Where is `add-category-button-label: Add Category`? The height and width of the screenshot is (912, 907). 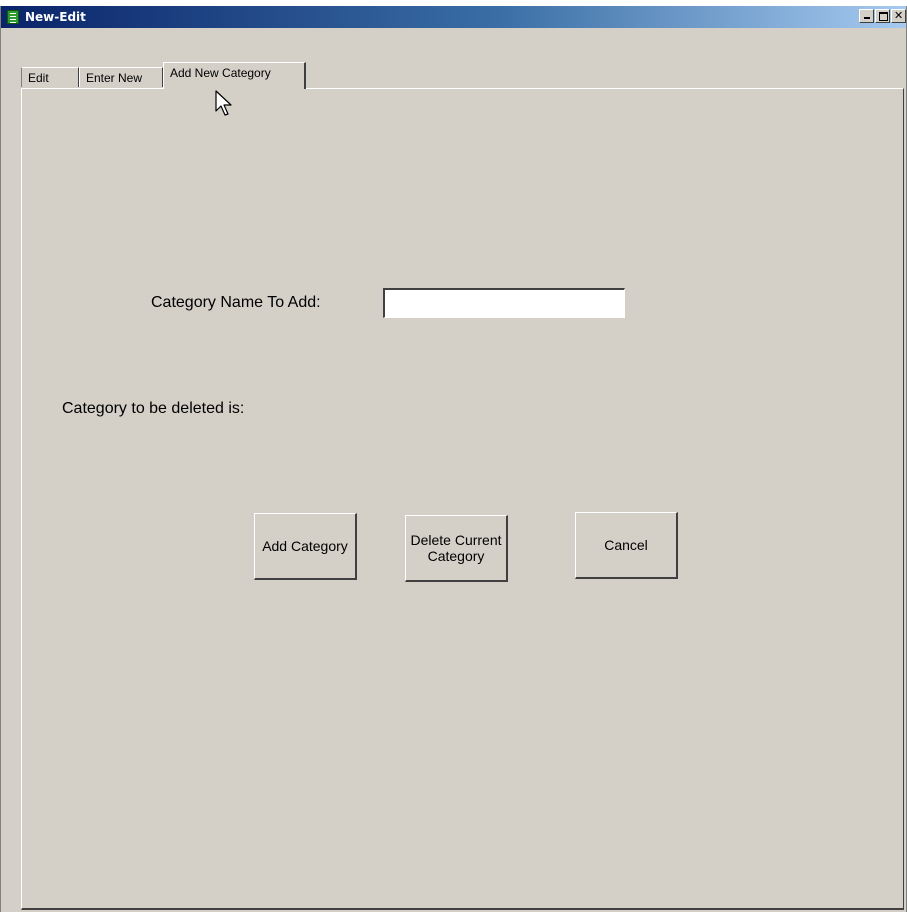 add-category-button-label: Add Category is located at coordinates (305, 546).